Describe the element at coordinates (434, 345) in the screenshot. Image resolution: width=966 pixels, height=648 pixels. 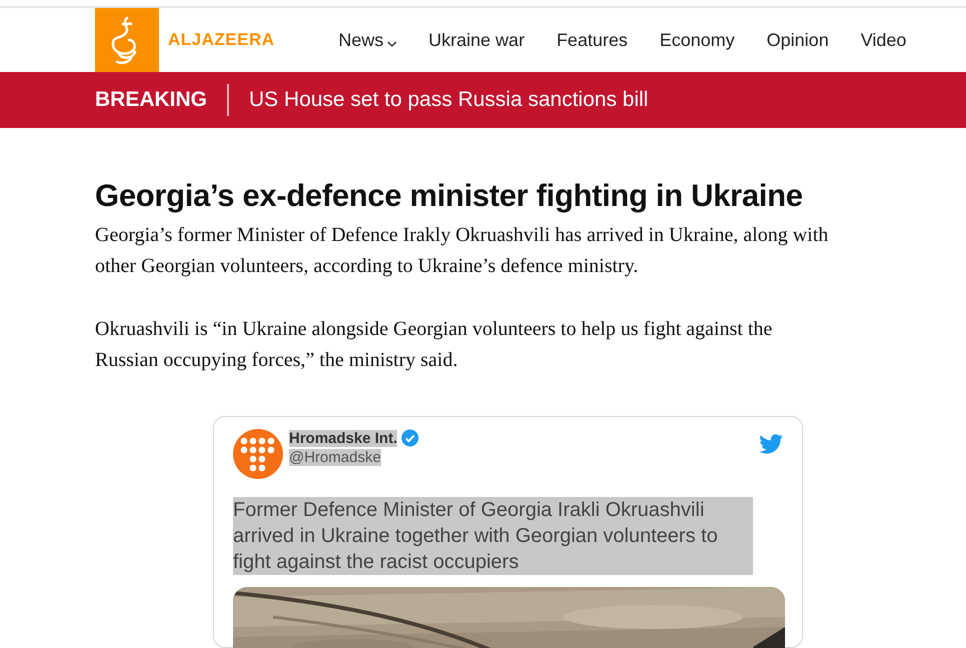
I see `article-paragraph: Okruashvili is “in Ukraine alongside Georgian volunteers to help us fight against the Russian occupying forces,” the ministry said.` at that location.